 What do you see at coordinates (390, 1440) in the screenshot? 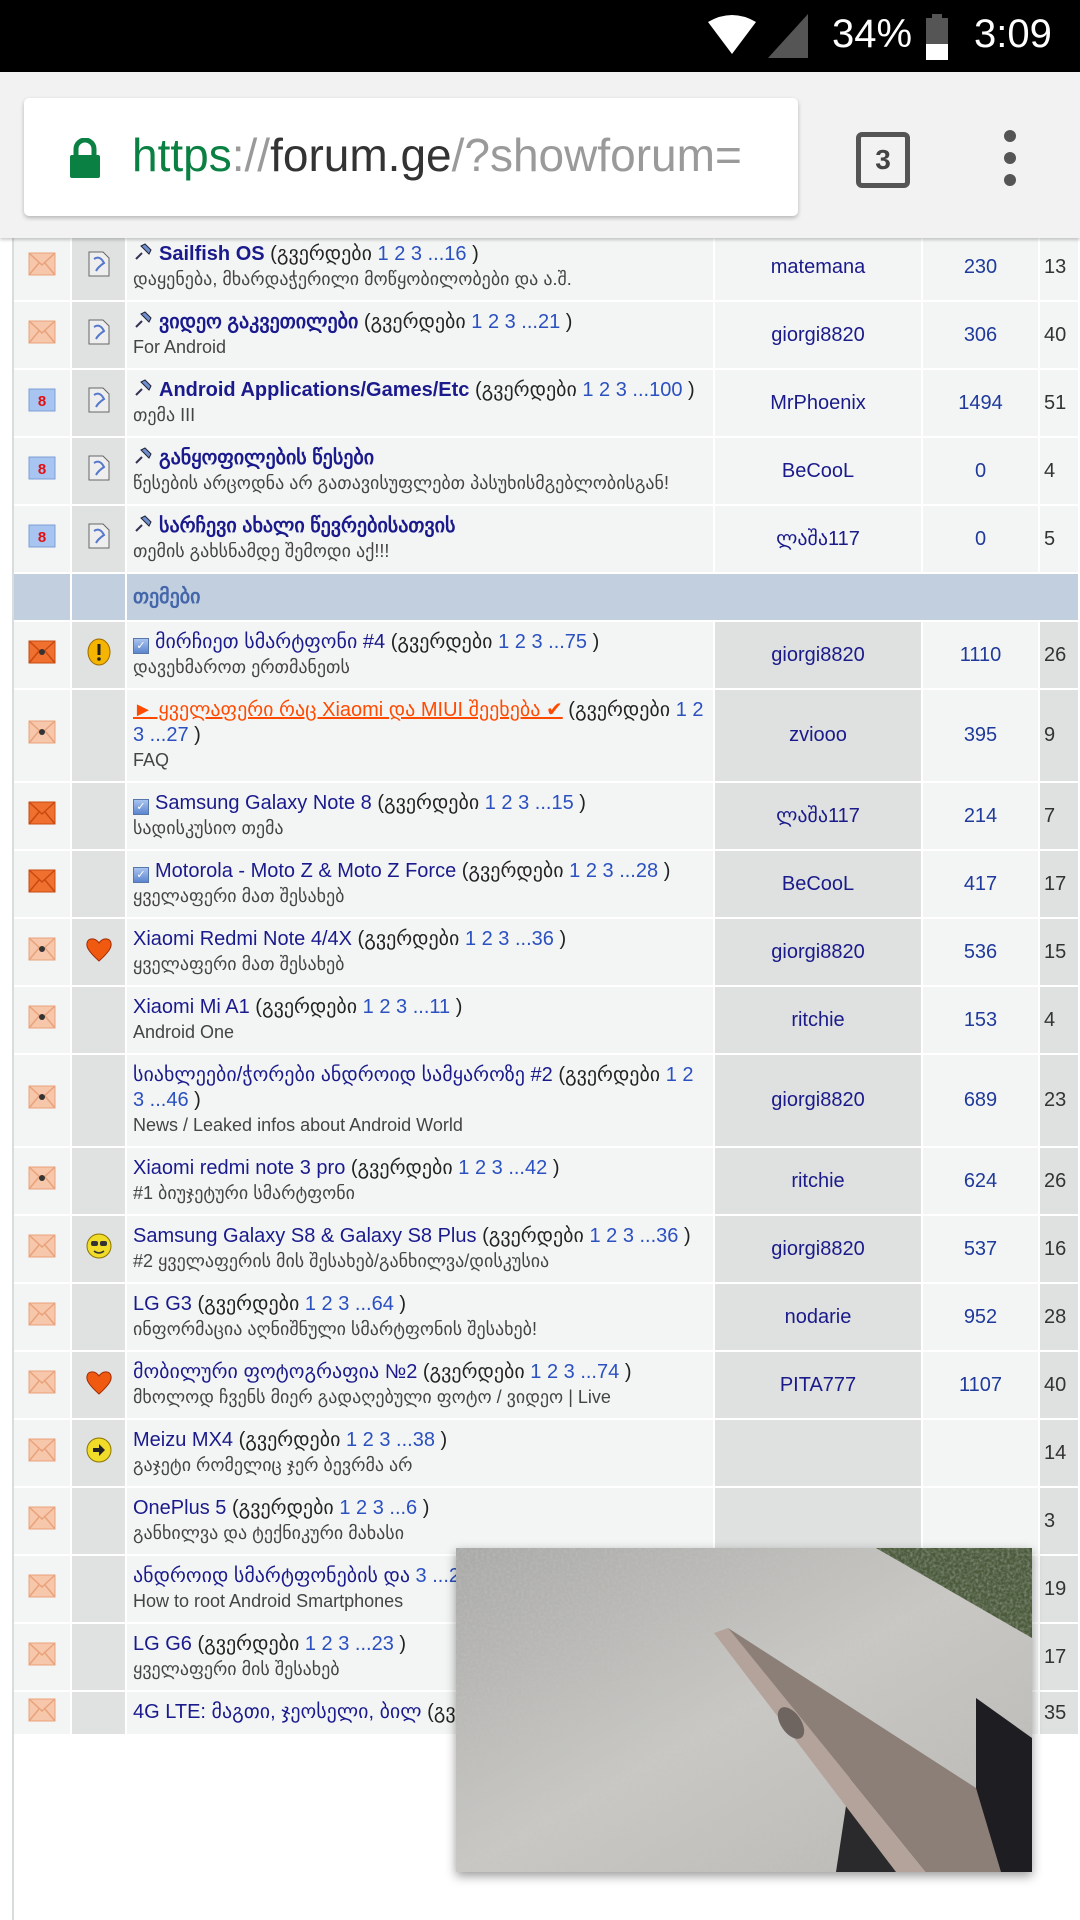
I see `page-links: 1 2 3 ...38` at bounding box center [390, 1440].